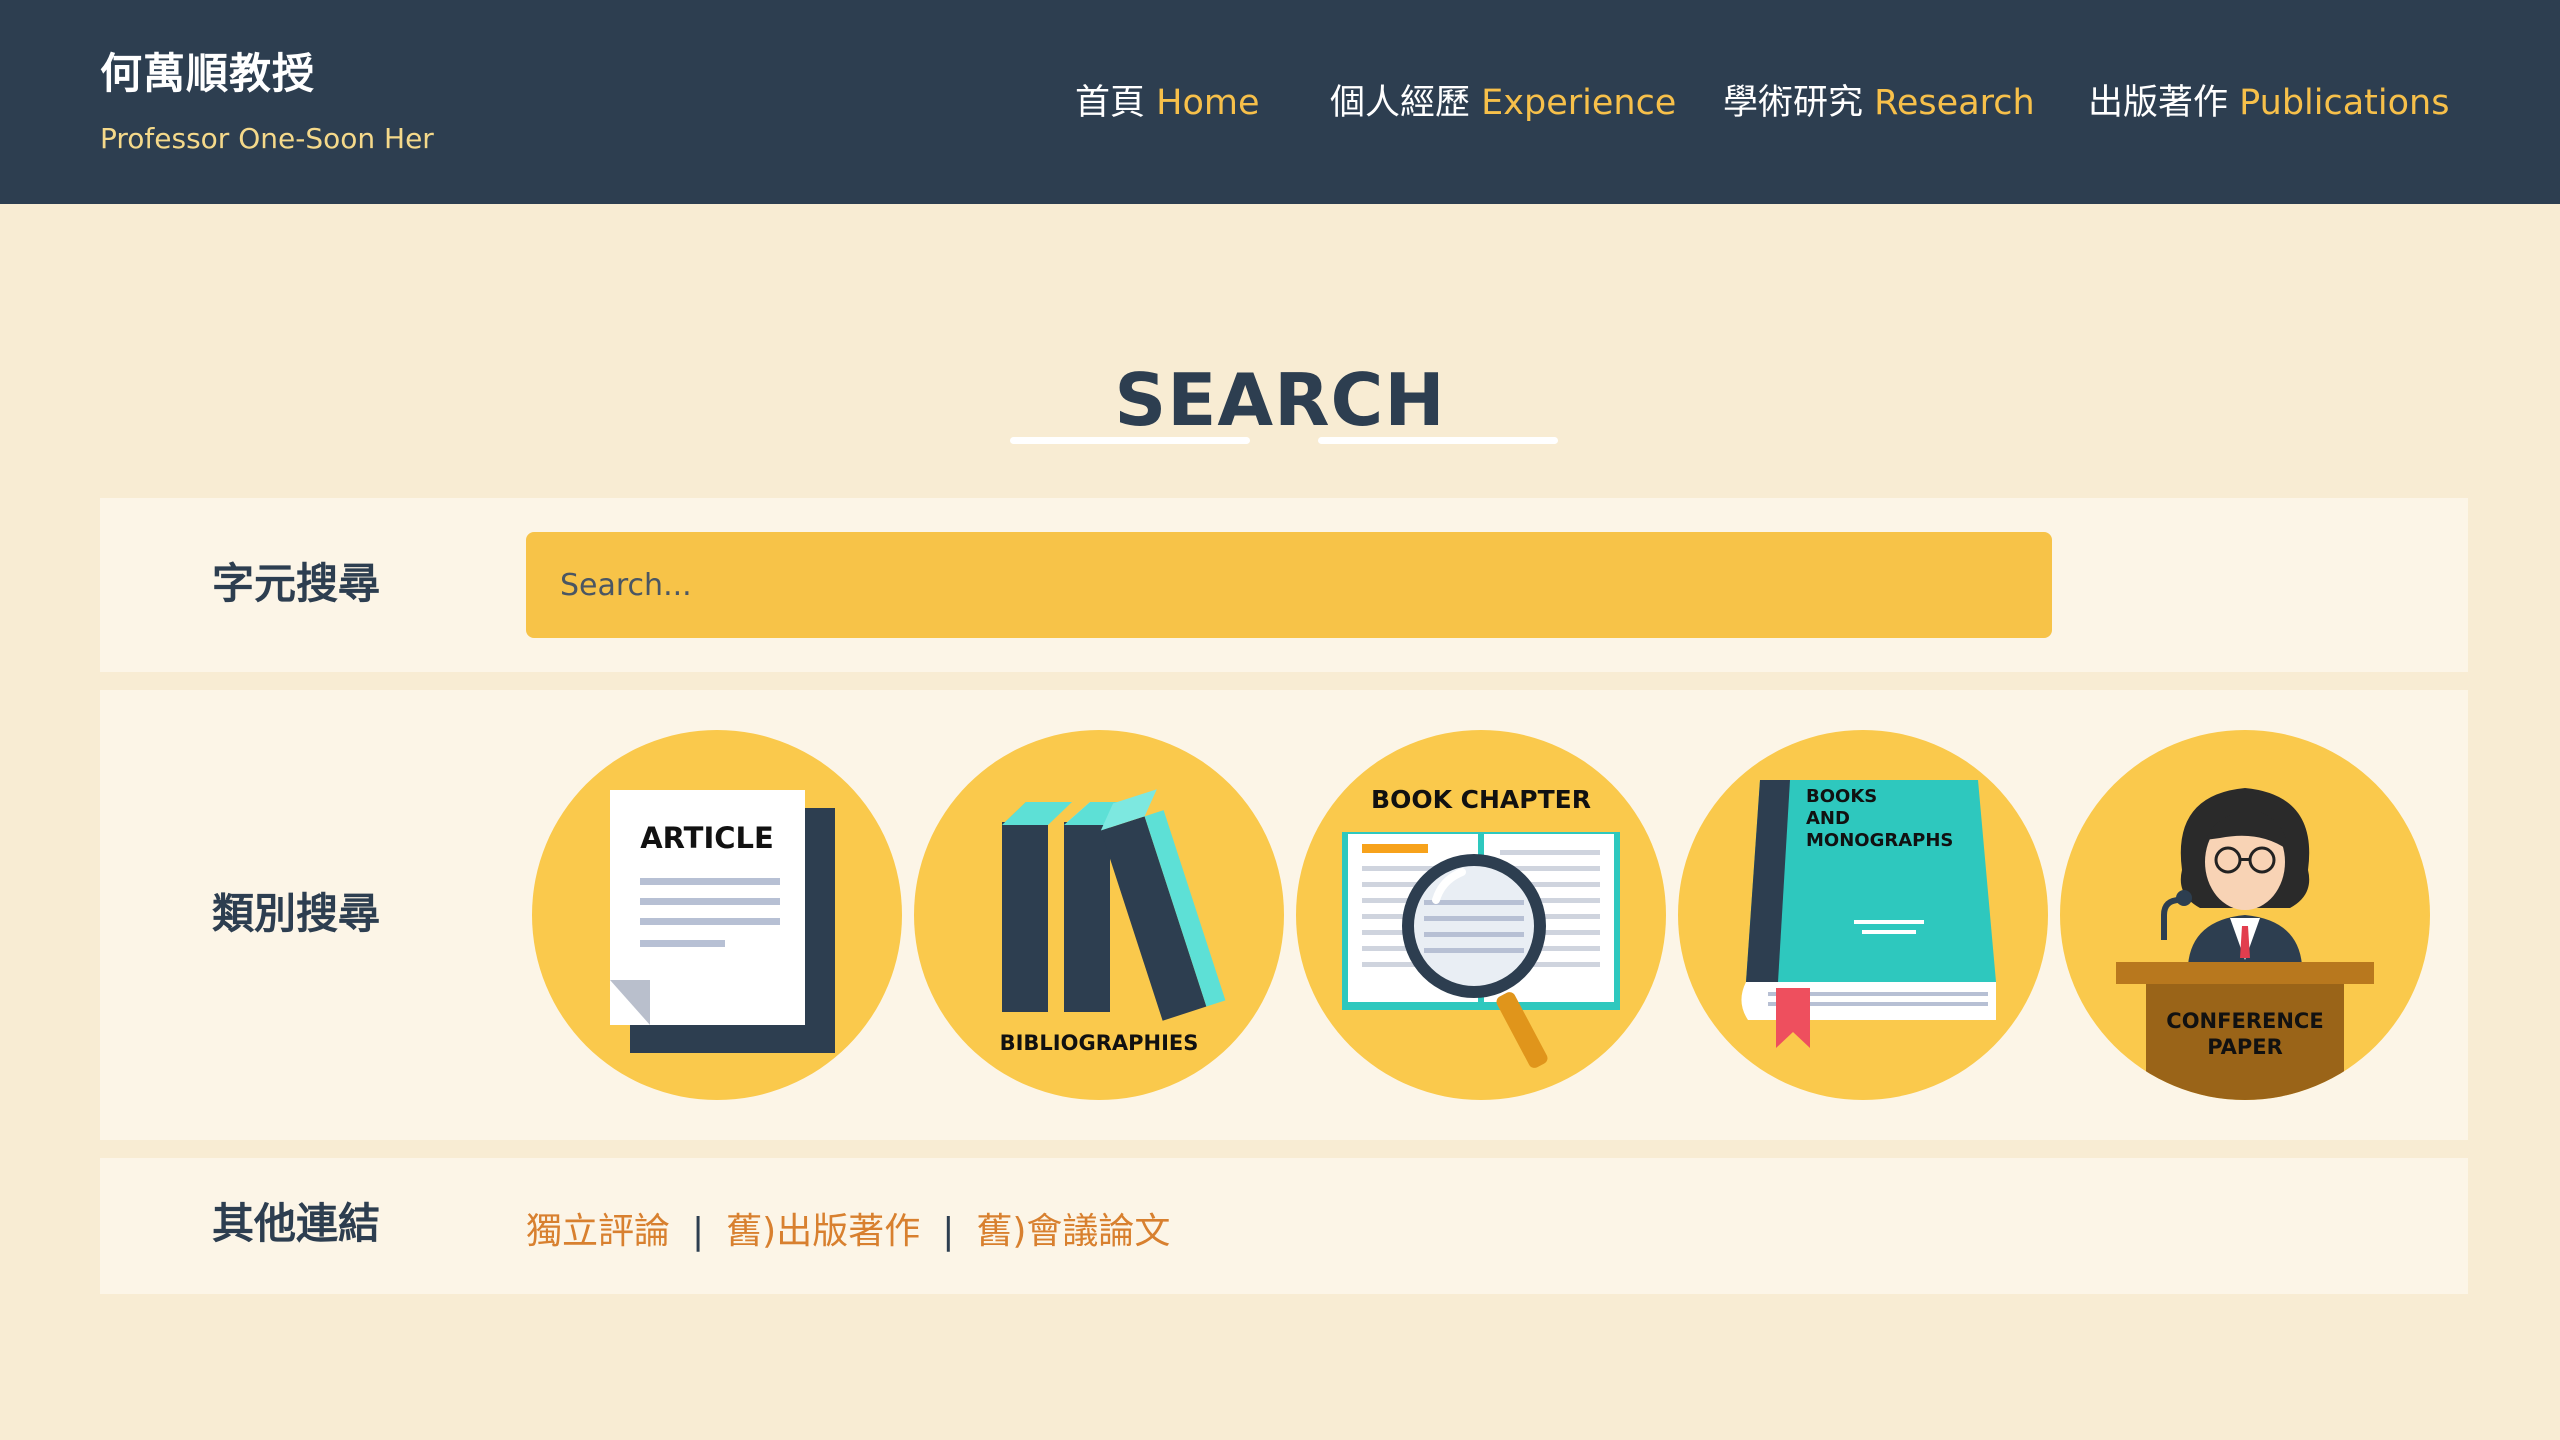 The image size is (2560, 1440). I want to click on book-chapter-icon: BOOK CHAPTER, so click(1481, 926).